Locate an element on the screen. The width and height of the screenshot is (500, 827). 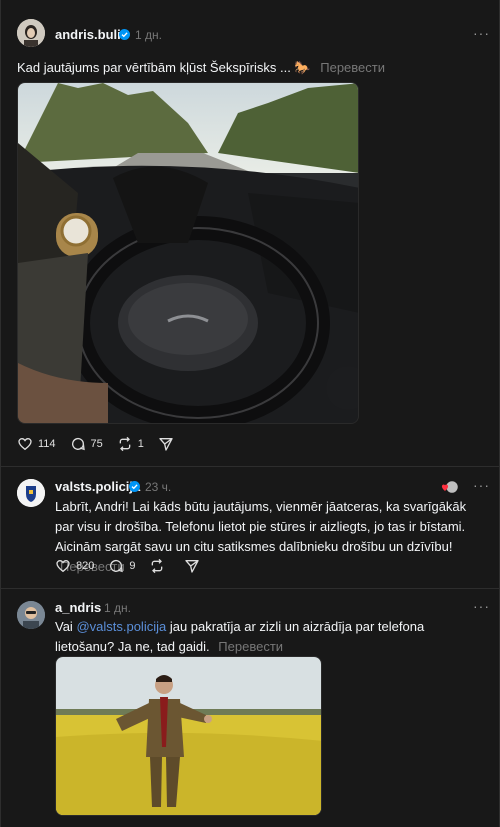
repost-button: 1 is located at coordinates (130, 444).